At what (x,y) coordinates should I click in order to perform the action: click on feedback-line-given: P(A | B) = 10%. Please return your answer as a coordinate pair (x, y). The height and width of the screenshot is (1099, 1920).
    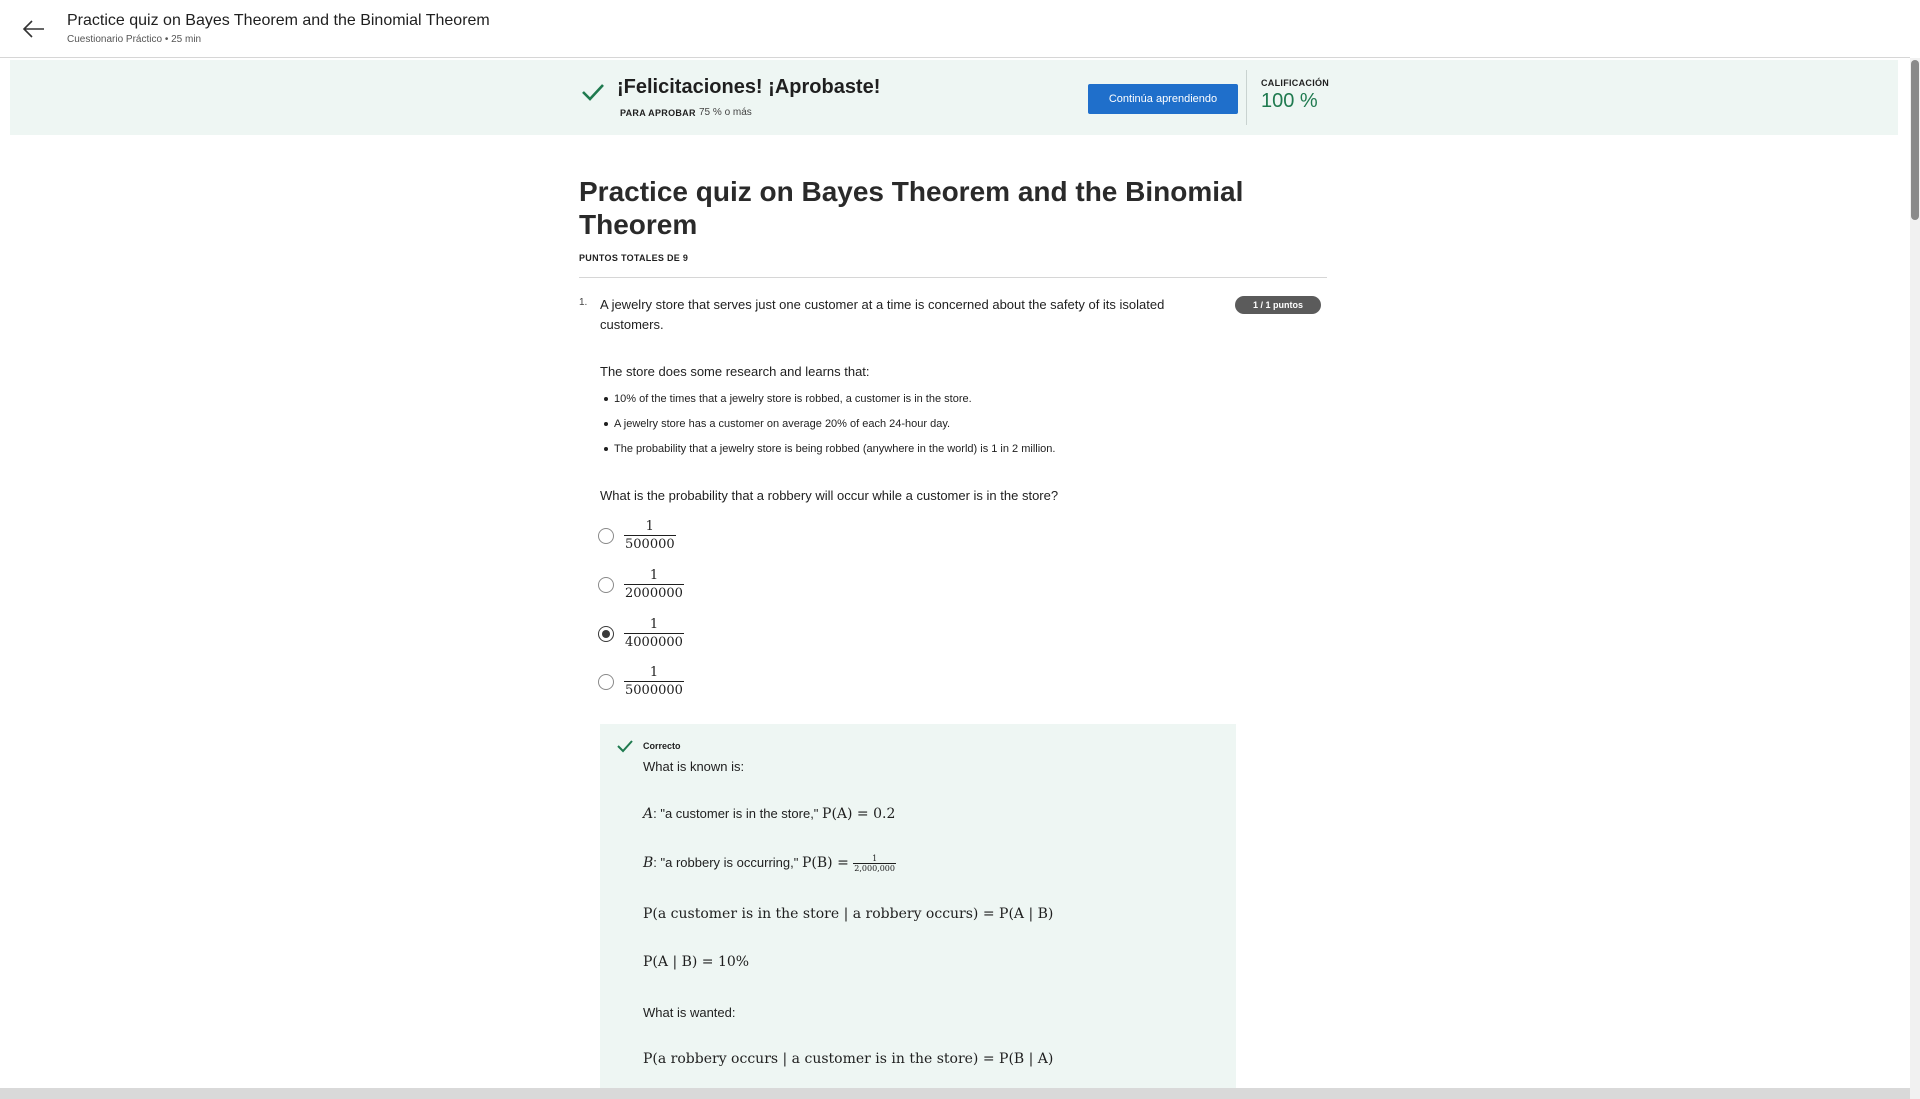
    Looking at the image, I should click on (696, 962).